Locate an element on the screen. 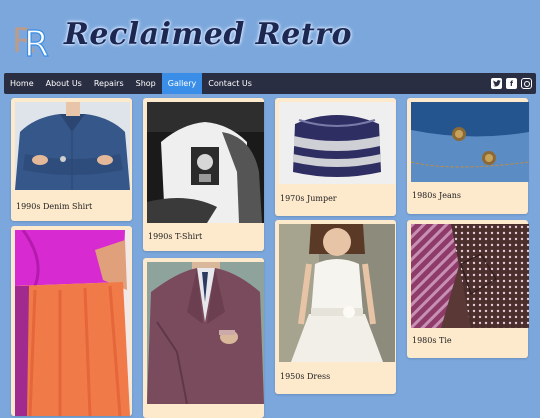  svg-text: R is located at coordinates (36, 43).